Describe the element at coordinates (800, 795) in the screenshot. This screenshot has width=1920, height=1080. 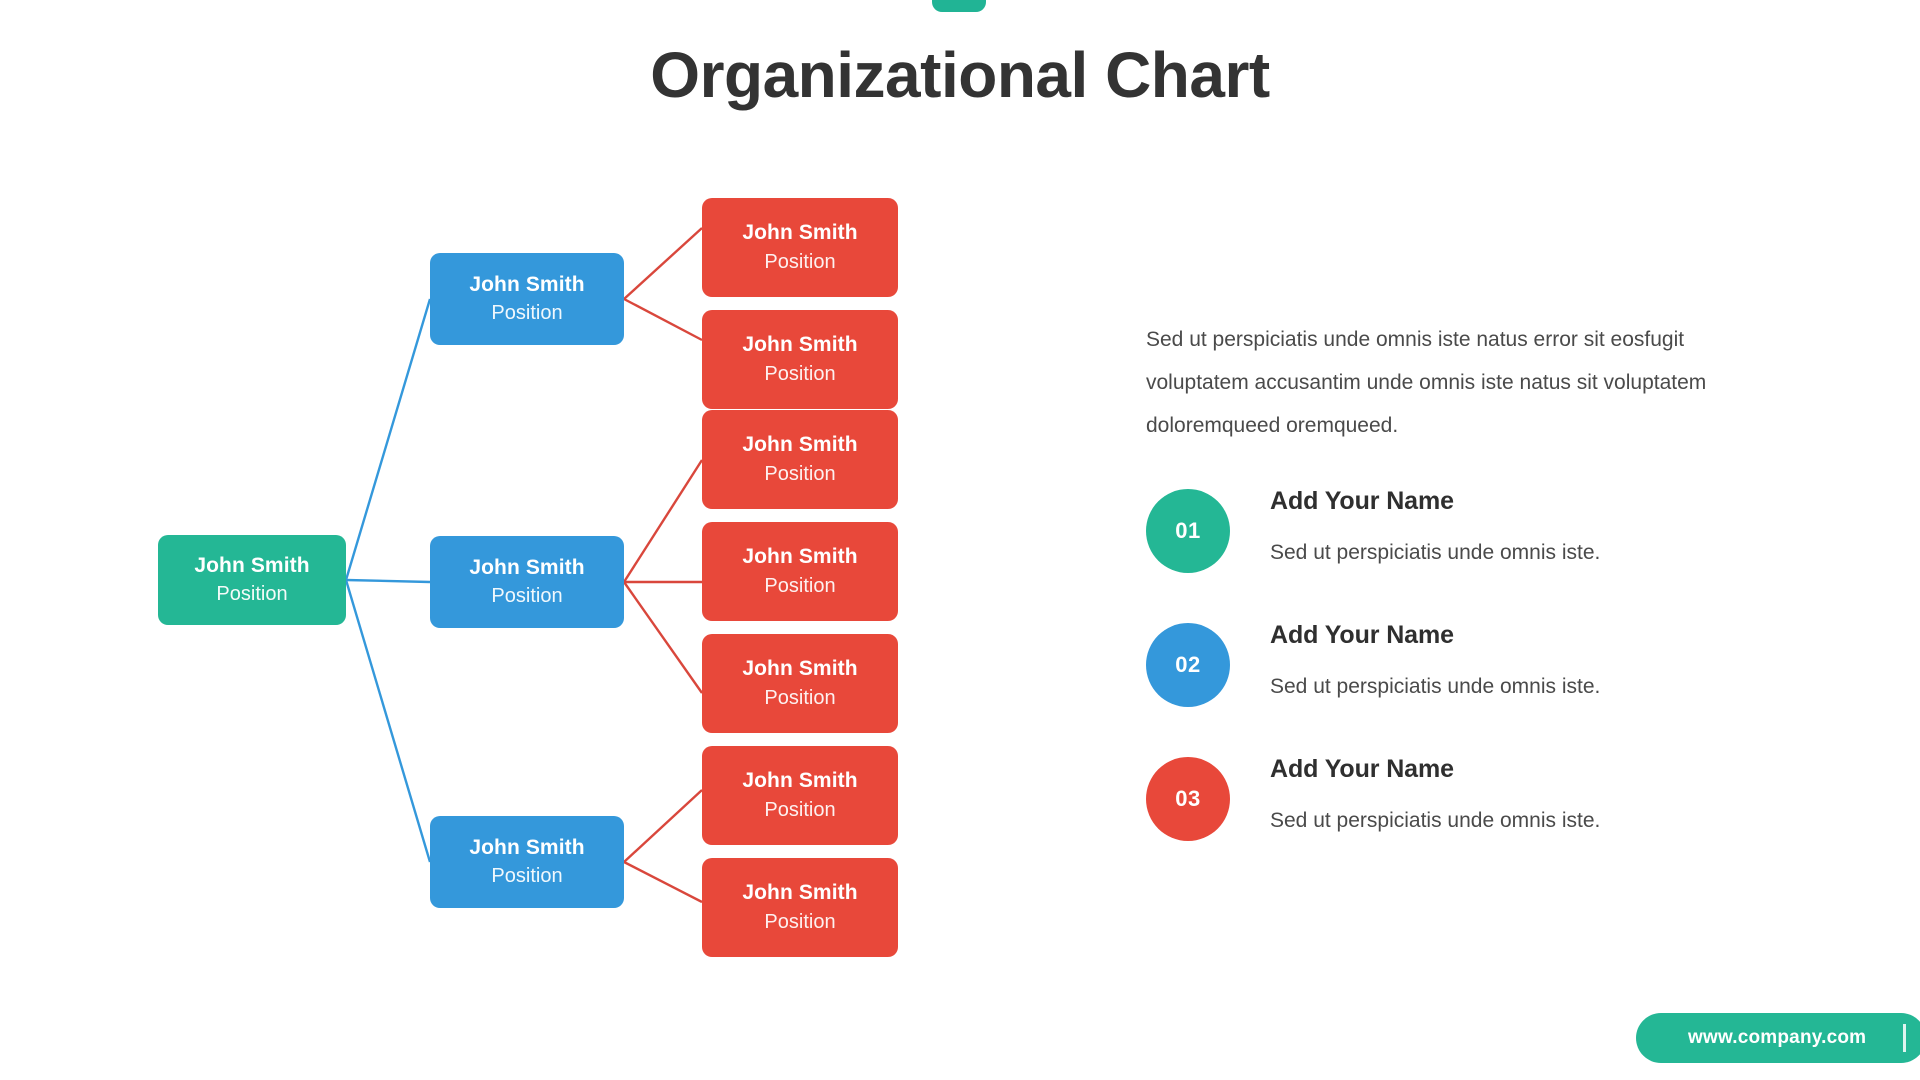
I see `org-node-report-3-1: John Smith Position` at that location.